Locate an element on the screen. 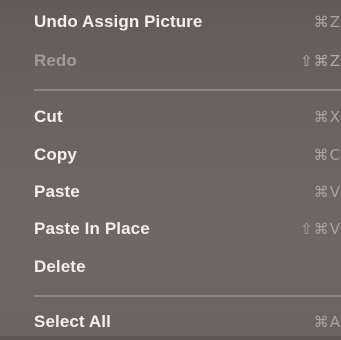 Image resolution: width=341 pixels, height=340 pixels. shortcut-cut: ⌘X is located at coordinates (327, 117).